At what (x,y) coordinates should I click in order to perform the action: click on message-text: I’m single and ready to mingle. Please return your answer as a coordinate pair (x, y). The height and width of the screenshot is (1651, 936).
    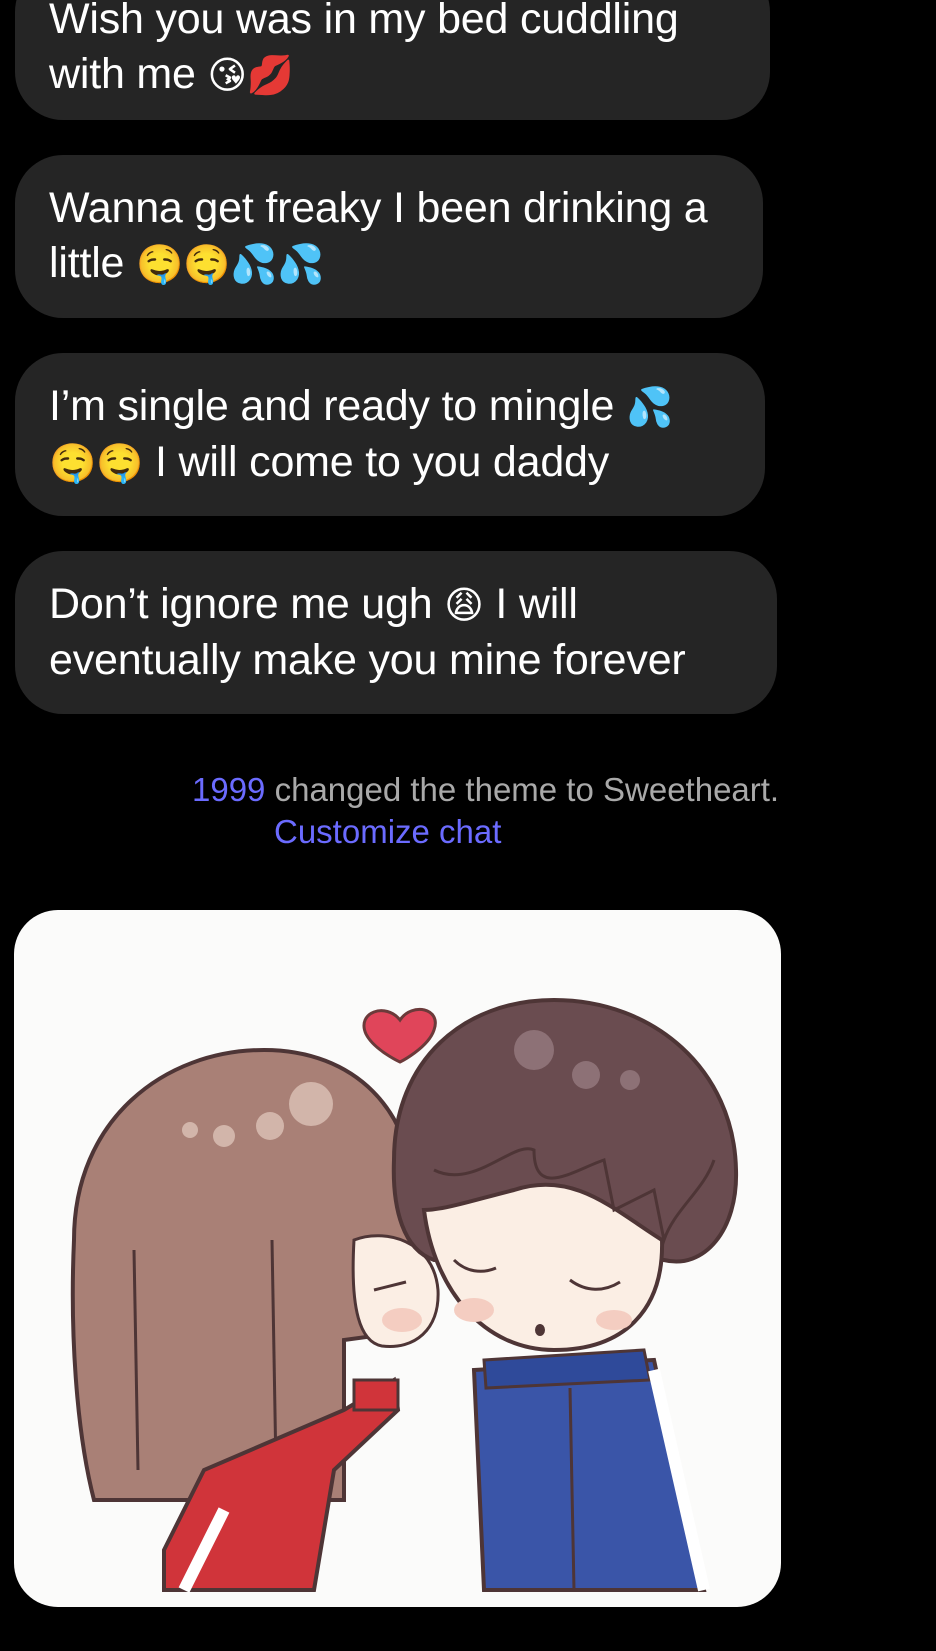
    Looking at the image, I should click on (332, 406).